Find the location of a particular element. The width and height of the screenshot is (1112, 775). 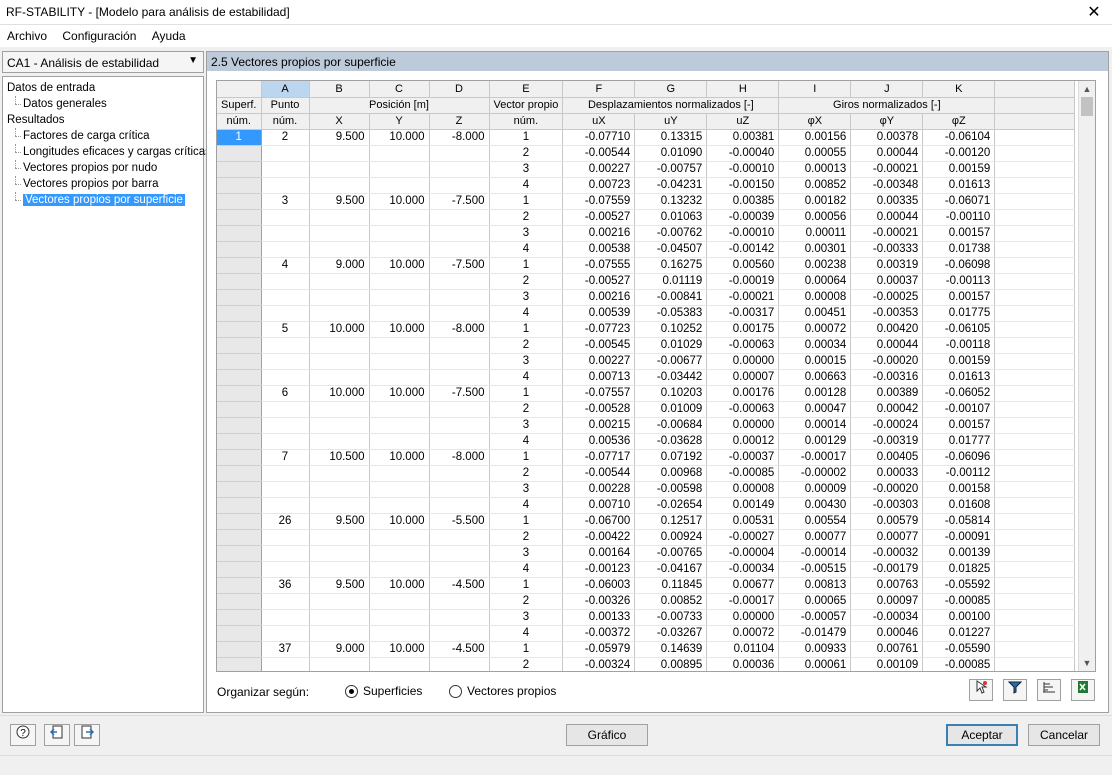

table-cell: 1 is located at coordinates (526, 585).